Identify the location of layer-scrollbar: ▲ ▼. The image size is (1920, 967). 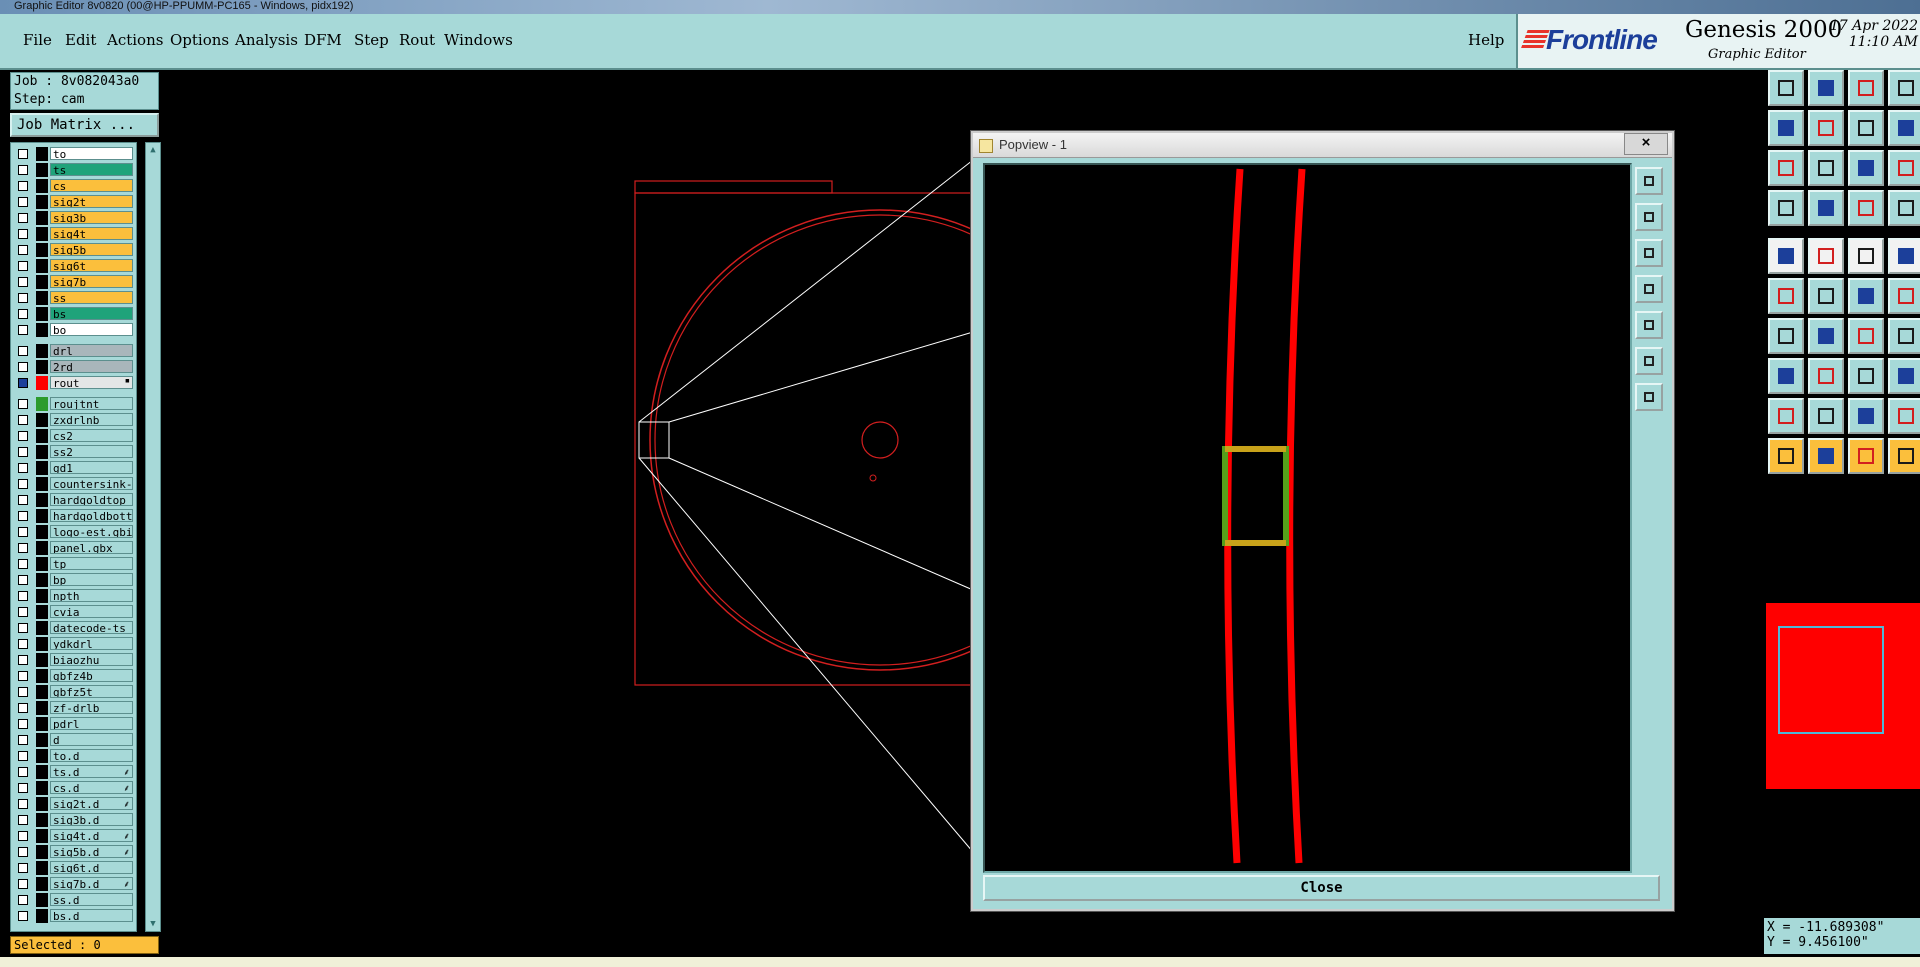
(153, 537).